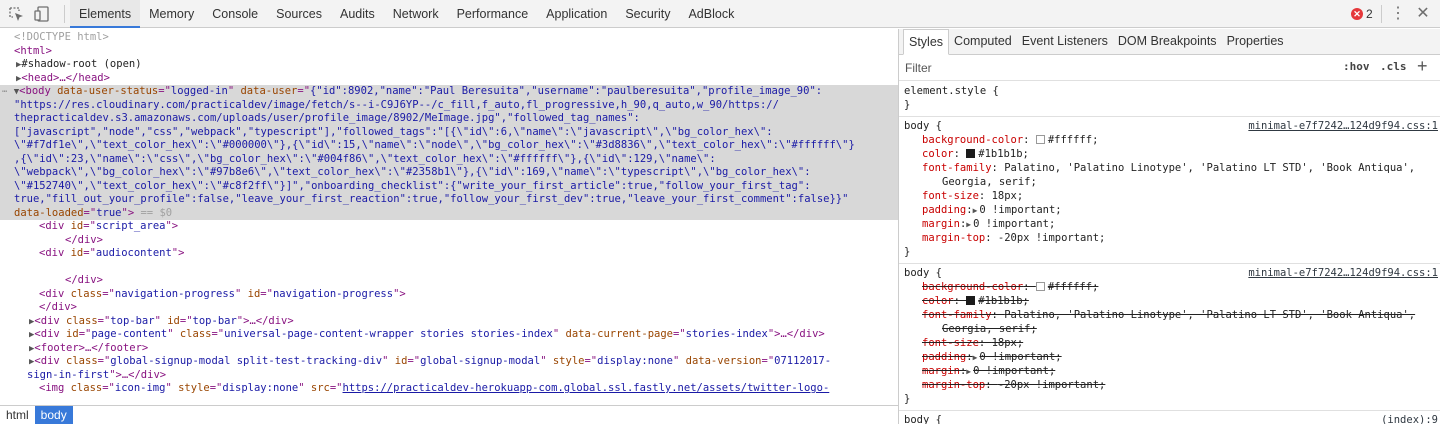  What do you see at coordinates (105, 14) in the screenshot?
I see `tab-elements: Elements` at bounding box center [105, 14].